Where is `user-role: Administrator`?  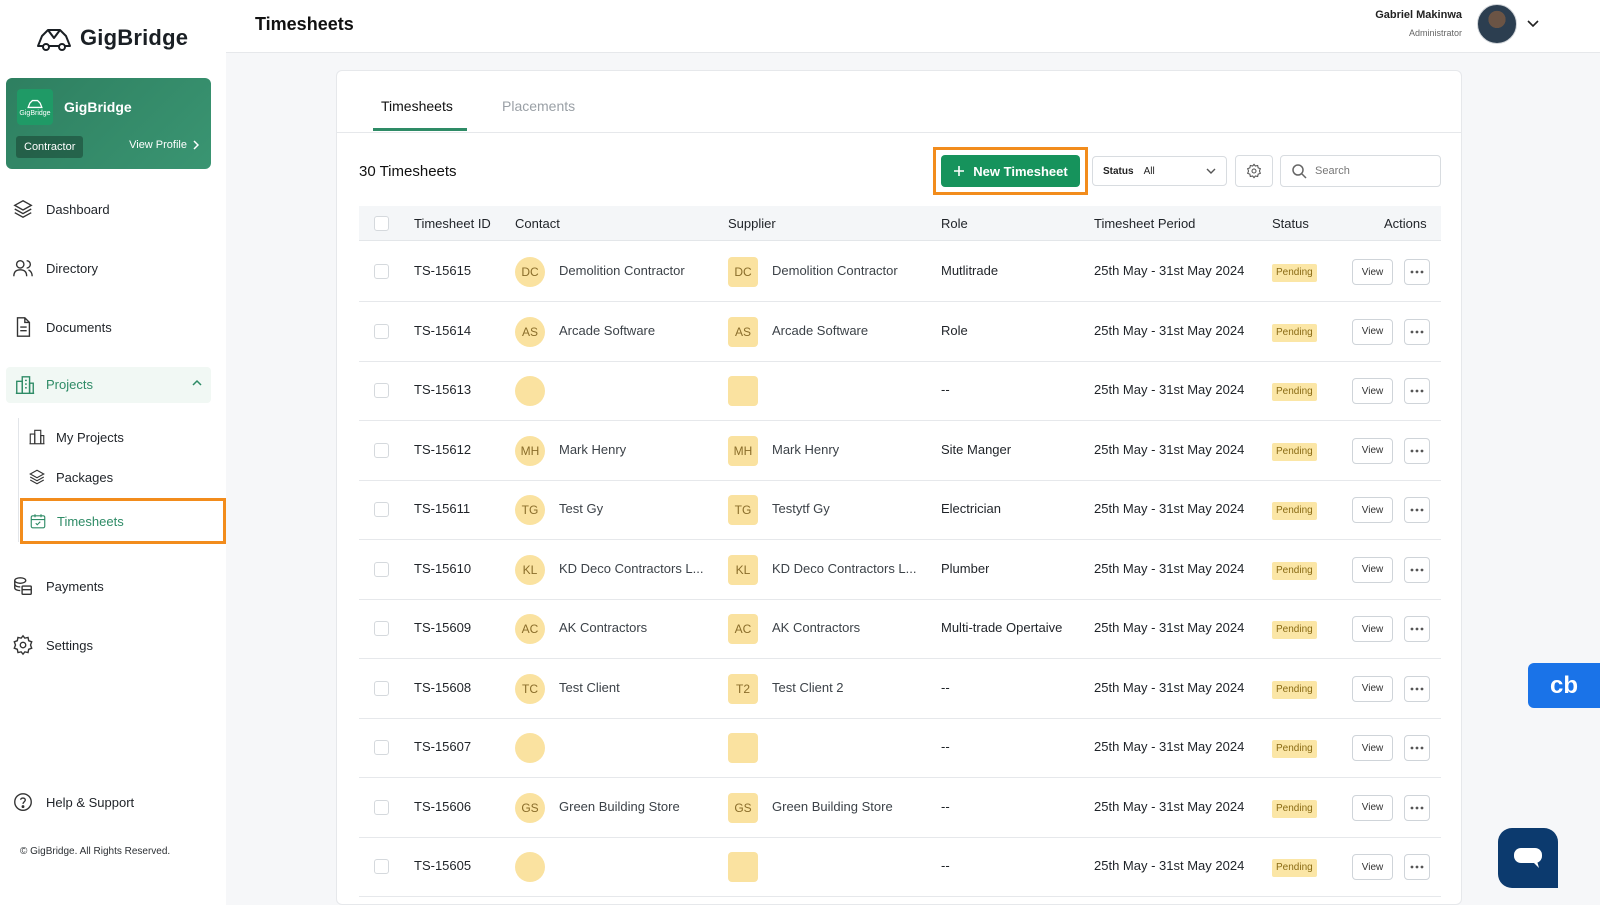 user-role: Administrator is located at coordinates (1435, 33).